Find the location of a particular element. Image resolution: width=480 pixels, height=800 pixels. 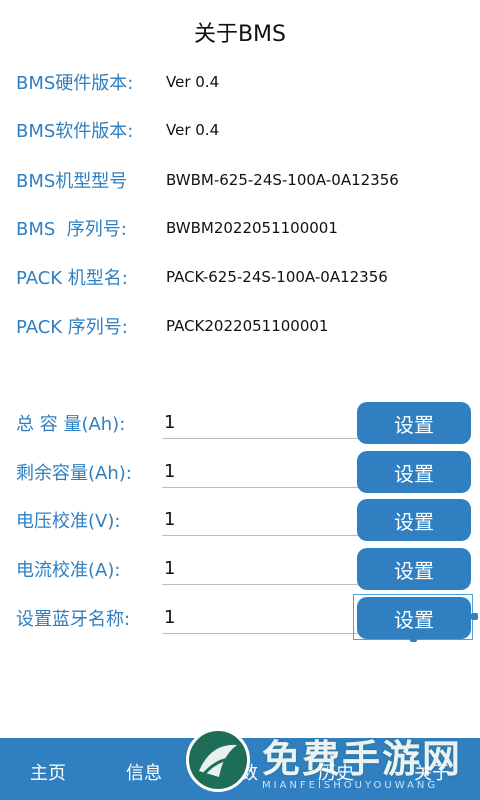

info-label: PACK 序列号: is located at coordinates (72, 327).